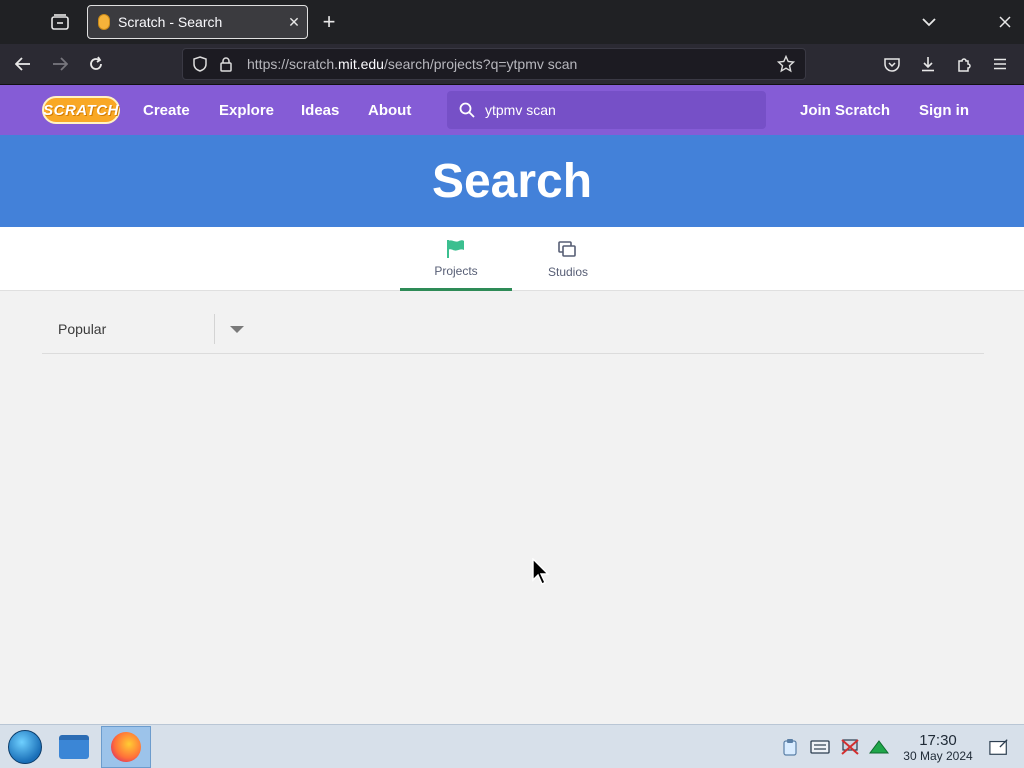  Describe the element at coordinates (1005, 22) in the screenshot. I see `close-window-icon` at that location.